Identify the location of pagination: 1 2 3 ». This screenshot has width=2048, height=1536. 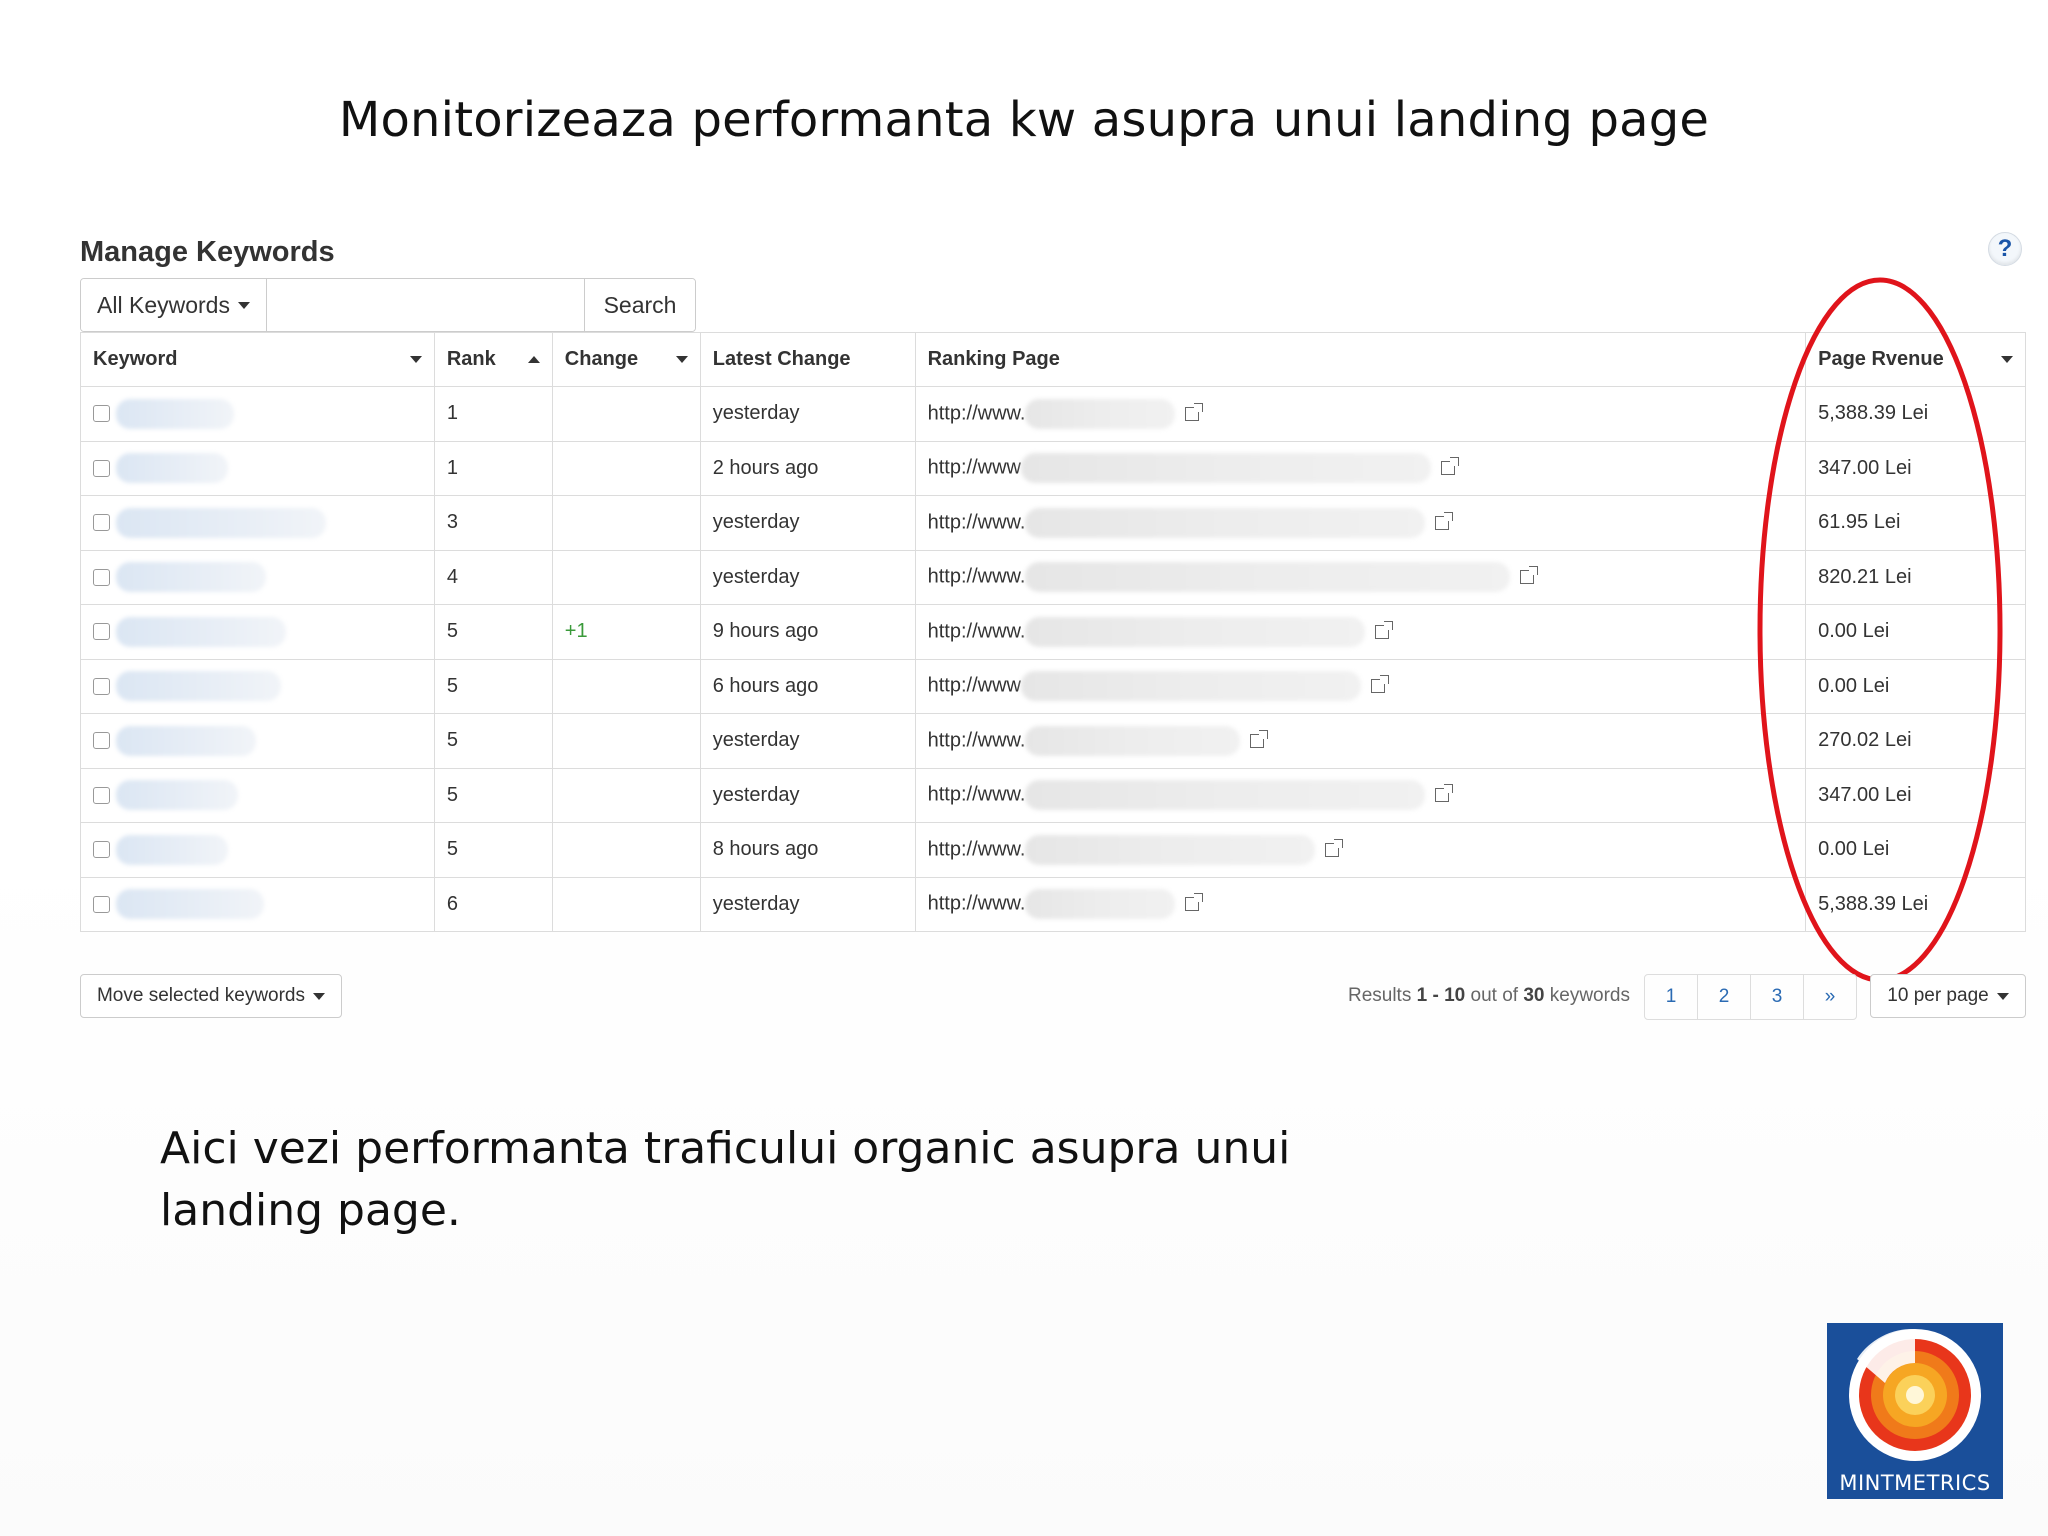
(1750, 997).